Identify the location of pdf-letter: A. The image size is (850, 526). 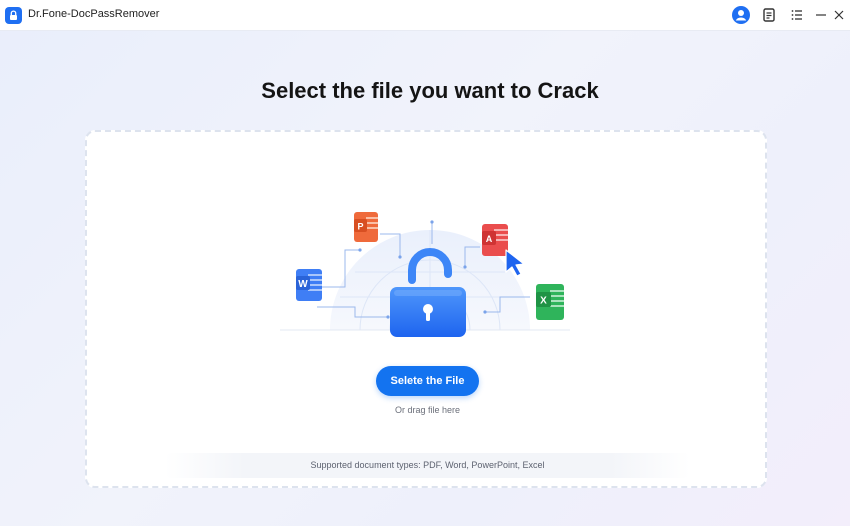
(489, 239).